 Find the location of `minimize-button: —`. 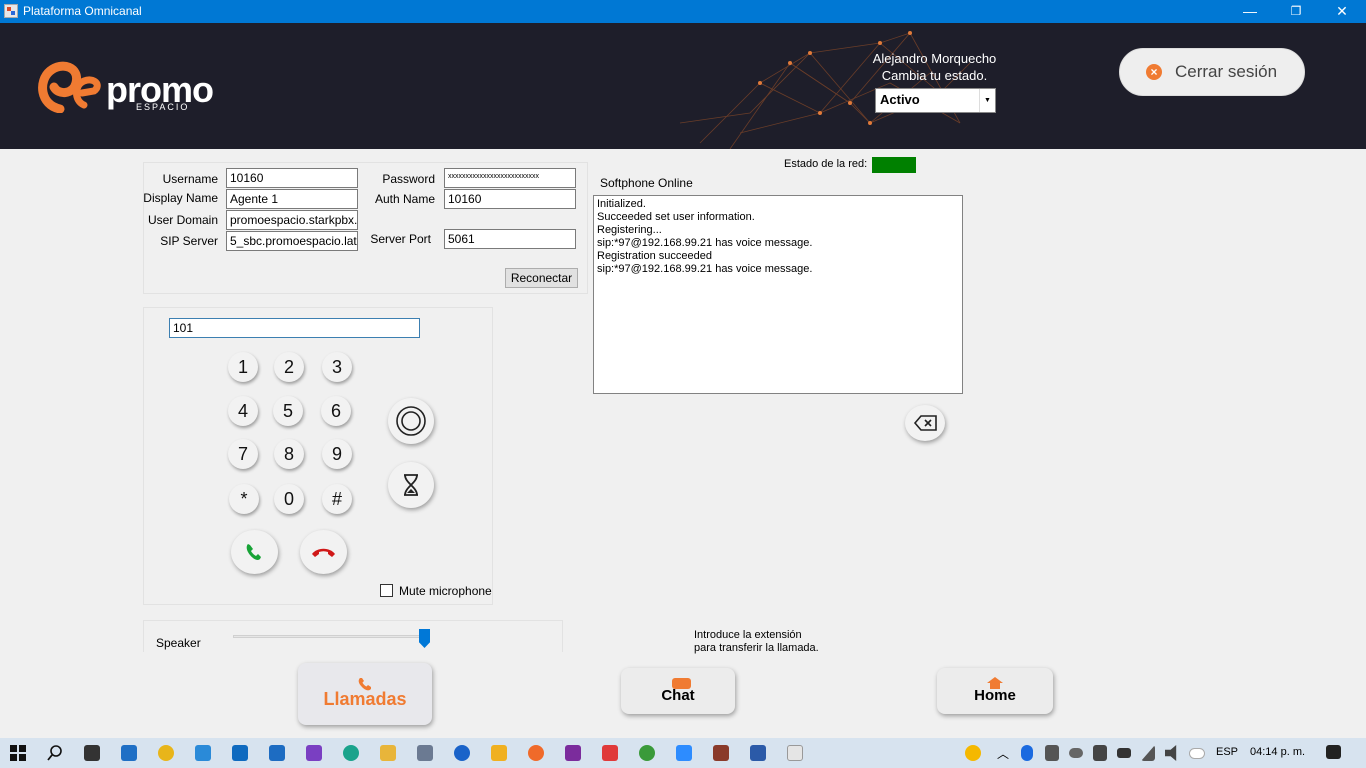

minimize-button: — is located at coordinates (1250, 11).